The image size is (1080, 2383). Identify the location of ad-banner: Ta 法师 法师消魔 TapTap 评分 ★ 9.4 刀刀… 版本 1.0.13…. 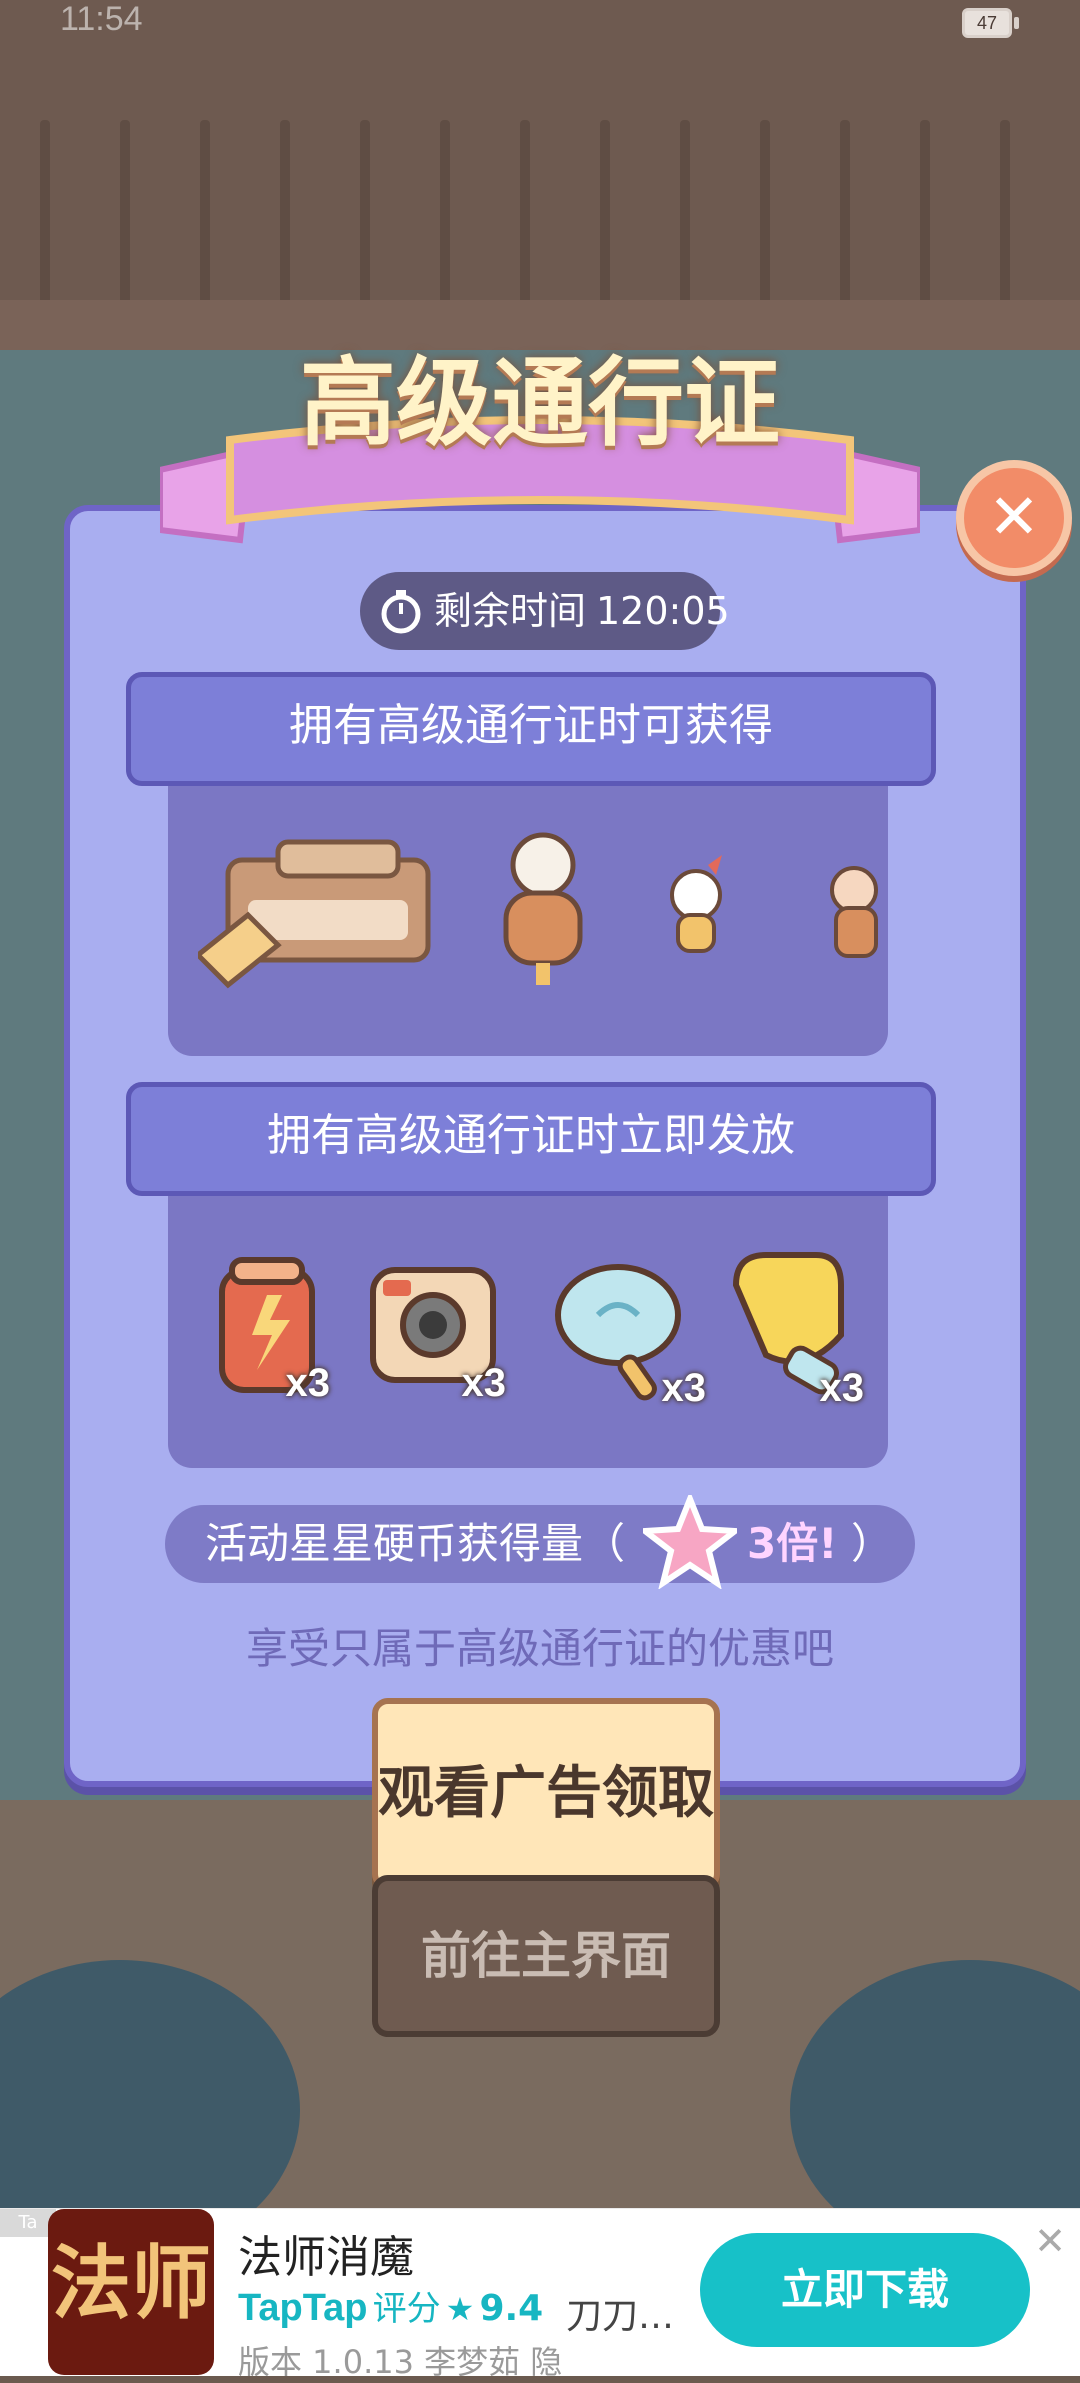
(540, 2294).